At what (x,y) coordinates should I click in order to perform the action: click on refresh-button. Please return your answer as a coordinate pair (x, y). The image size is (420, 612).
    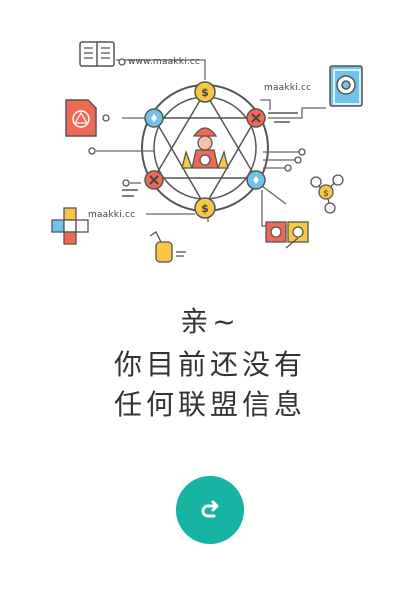
    Looking at the image, I should click on (210, 510).